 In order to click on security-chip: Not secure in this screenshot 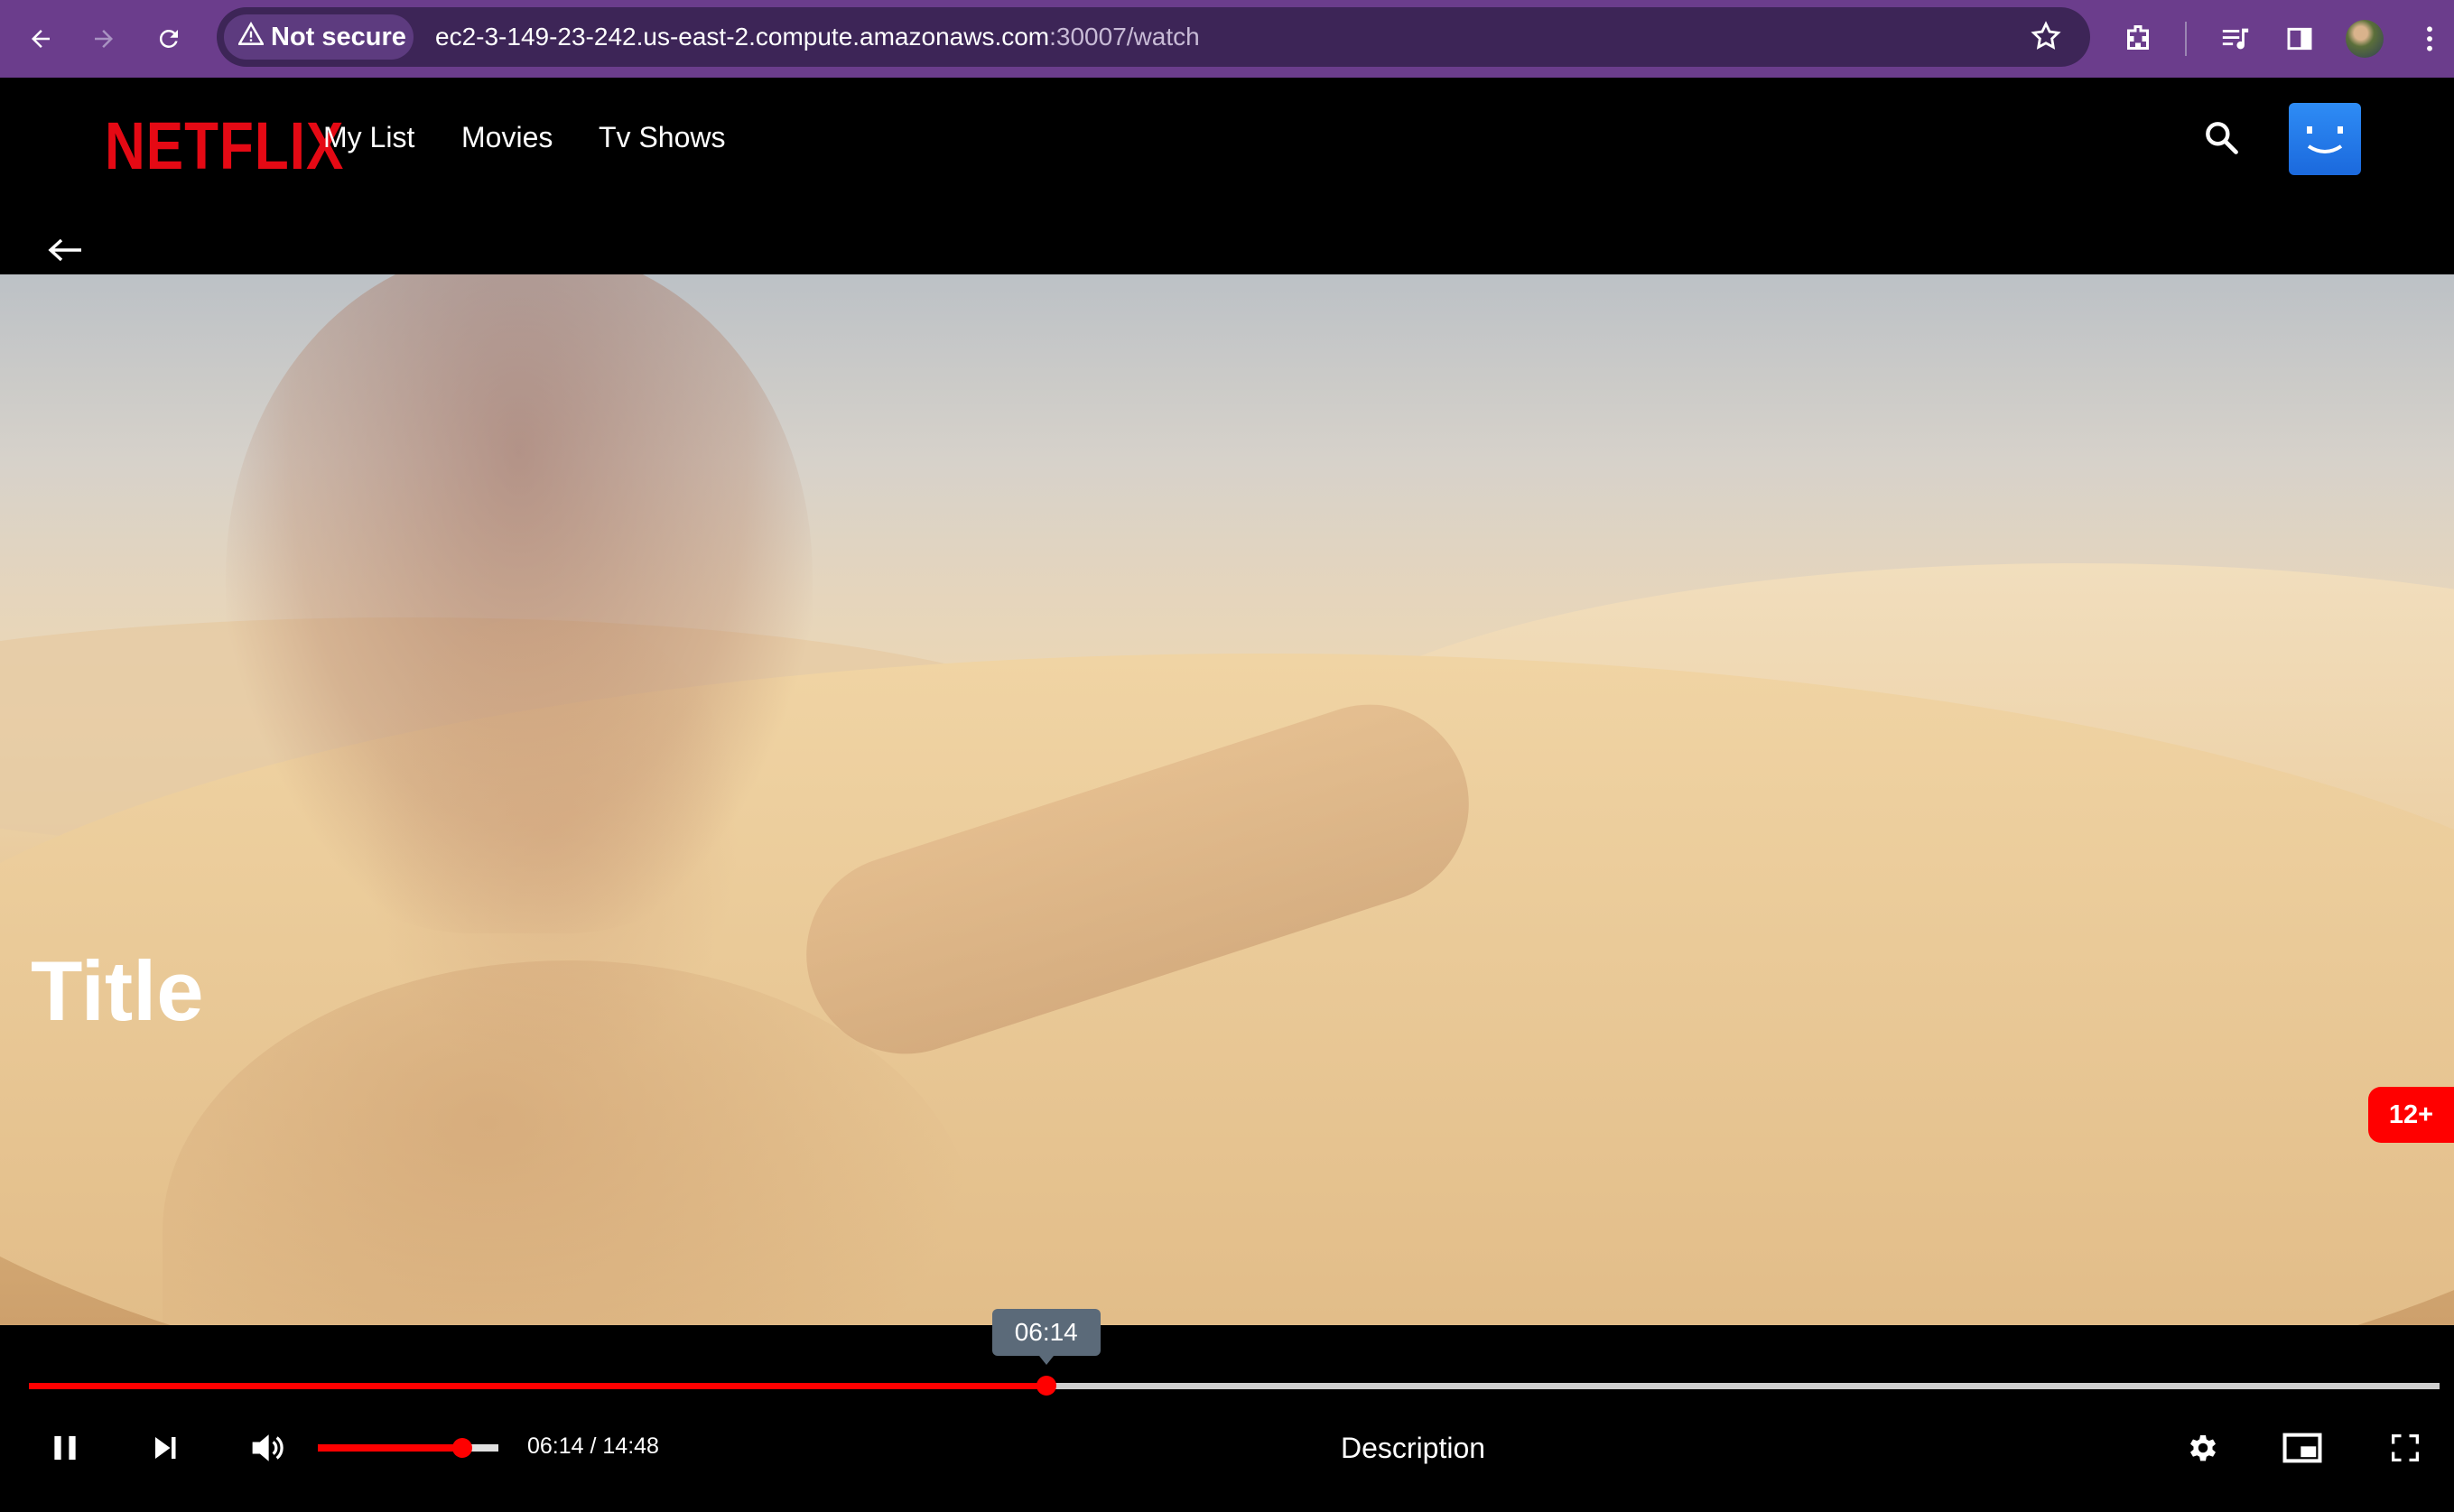, I will do `click(319, 37)`.